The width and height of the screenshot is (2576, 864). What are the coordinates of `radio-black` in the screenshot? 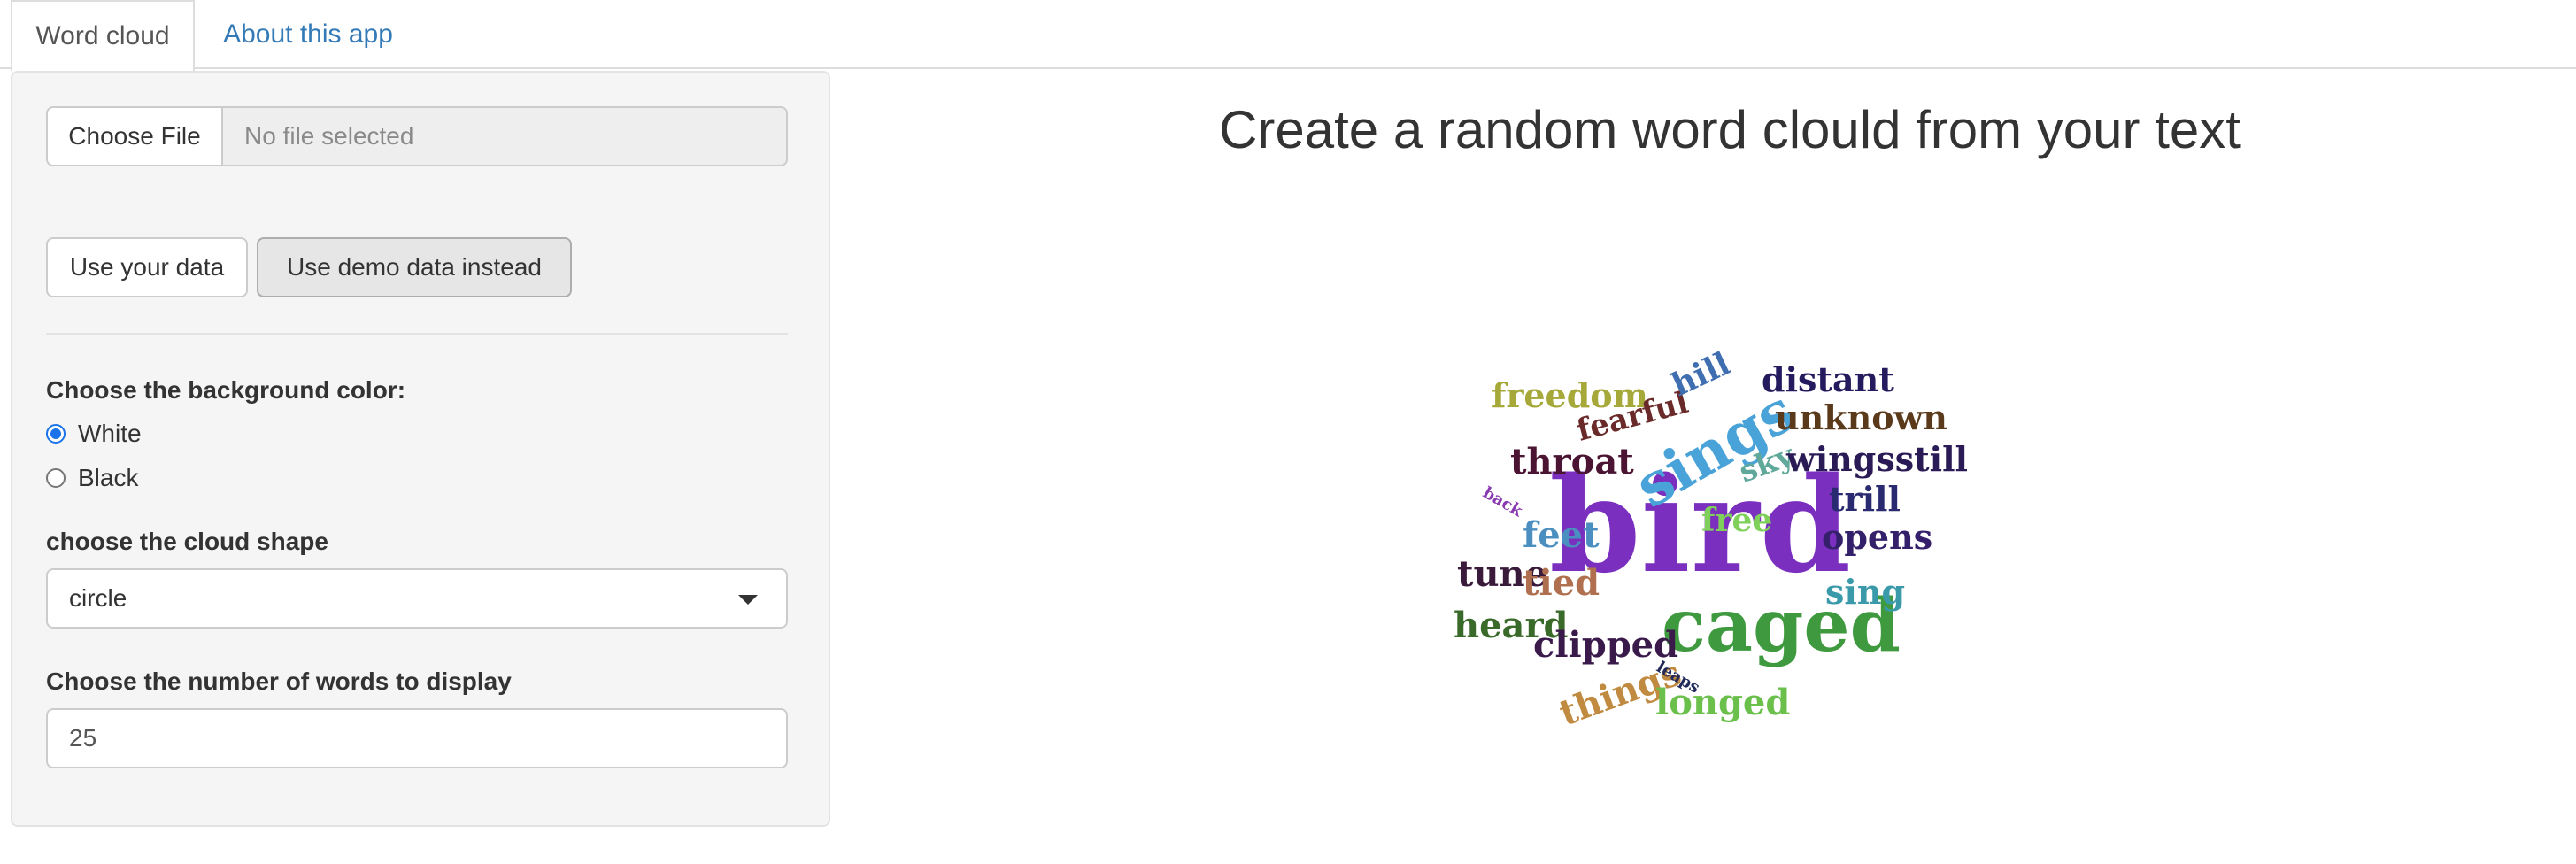 It's located at (56, 478).